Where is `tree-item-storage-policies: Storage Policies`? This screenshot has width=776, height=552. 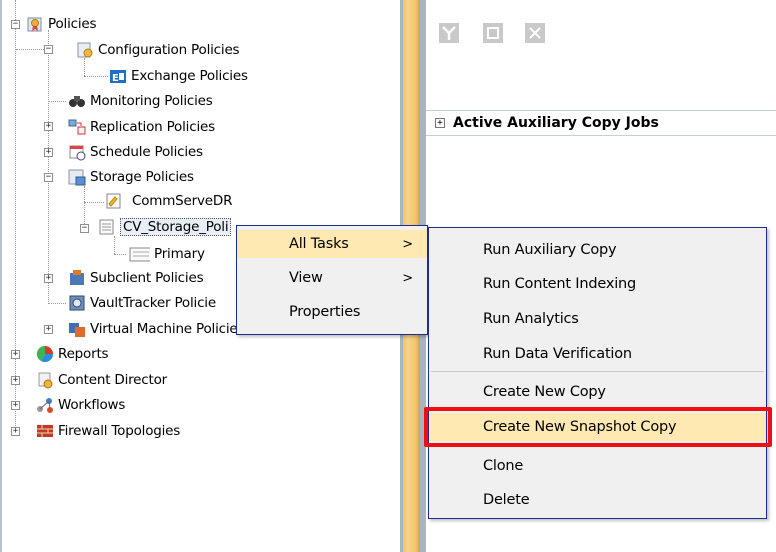 tree-item-storage-policies: Storage Policies is located at coordinates (131, 177).